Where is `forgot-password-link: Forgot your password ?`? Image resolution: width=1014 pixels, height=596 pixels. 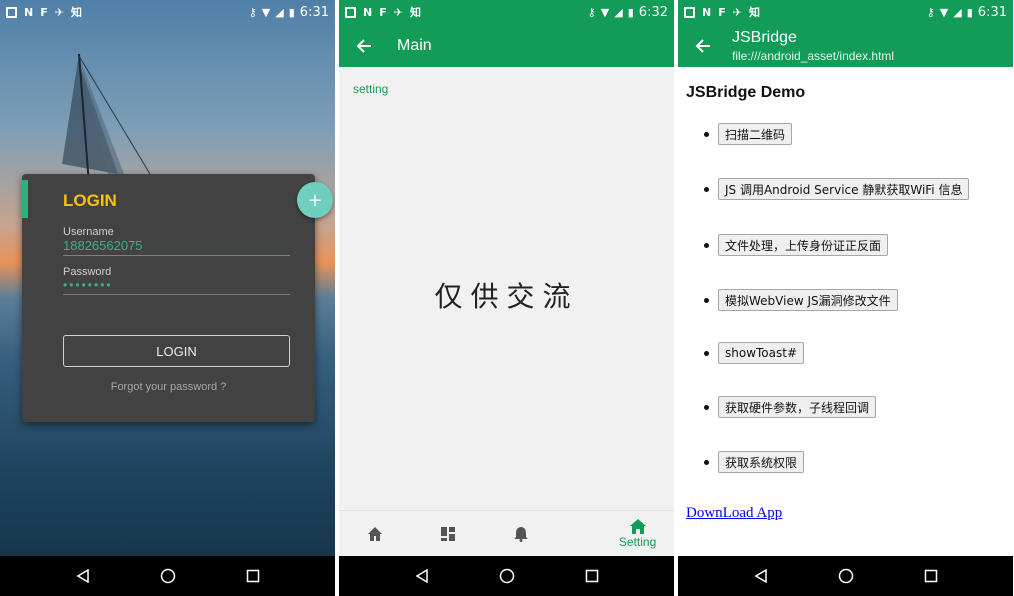
forgot-password-link: Forgot your password ? is located at coordinates (168, 387).